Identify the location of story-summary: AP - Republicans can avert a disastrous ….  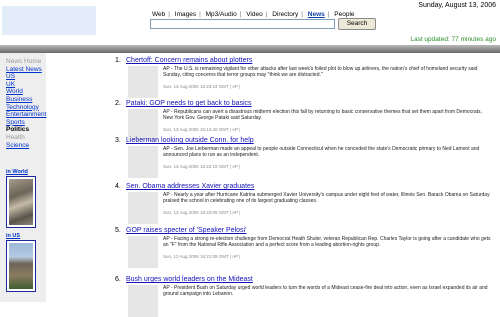
(322, 115).